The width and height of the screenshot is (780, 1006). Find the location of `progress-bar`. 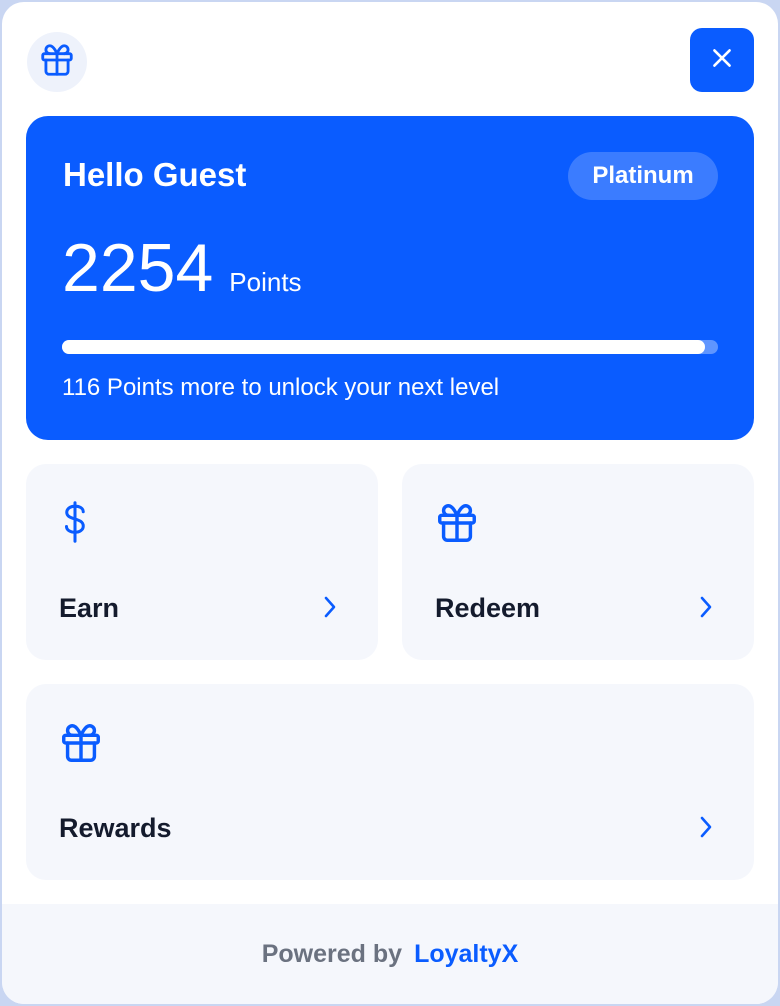

progress-bar is located at coordinates (390, 347).